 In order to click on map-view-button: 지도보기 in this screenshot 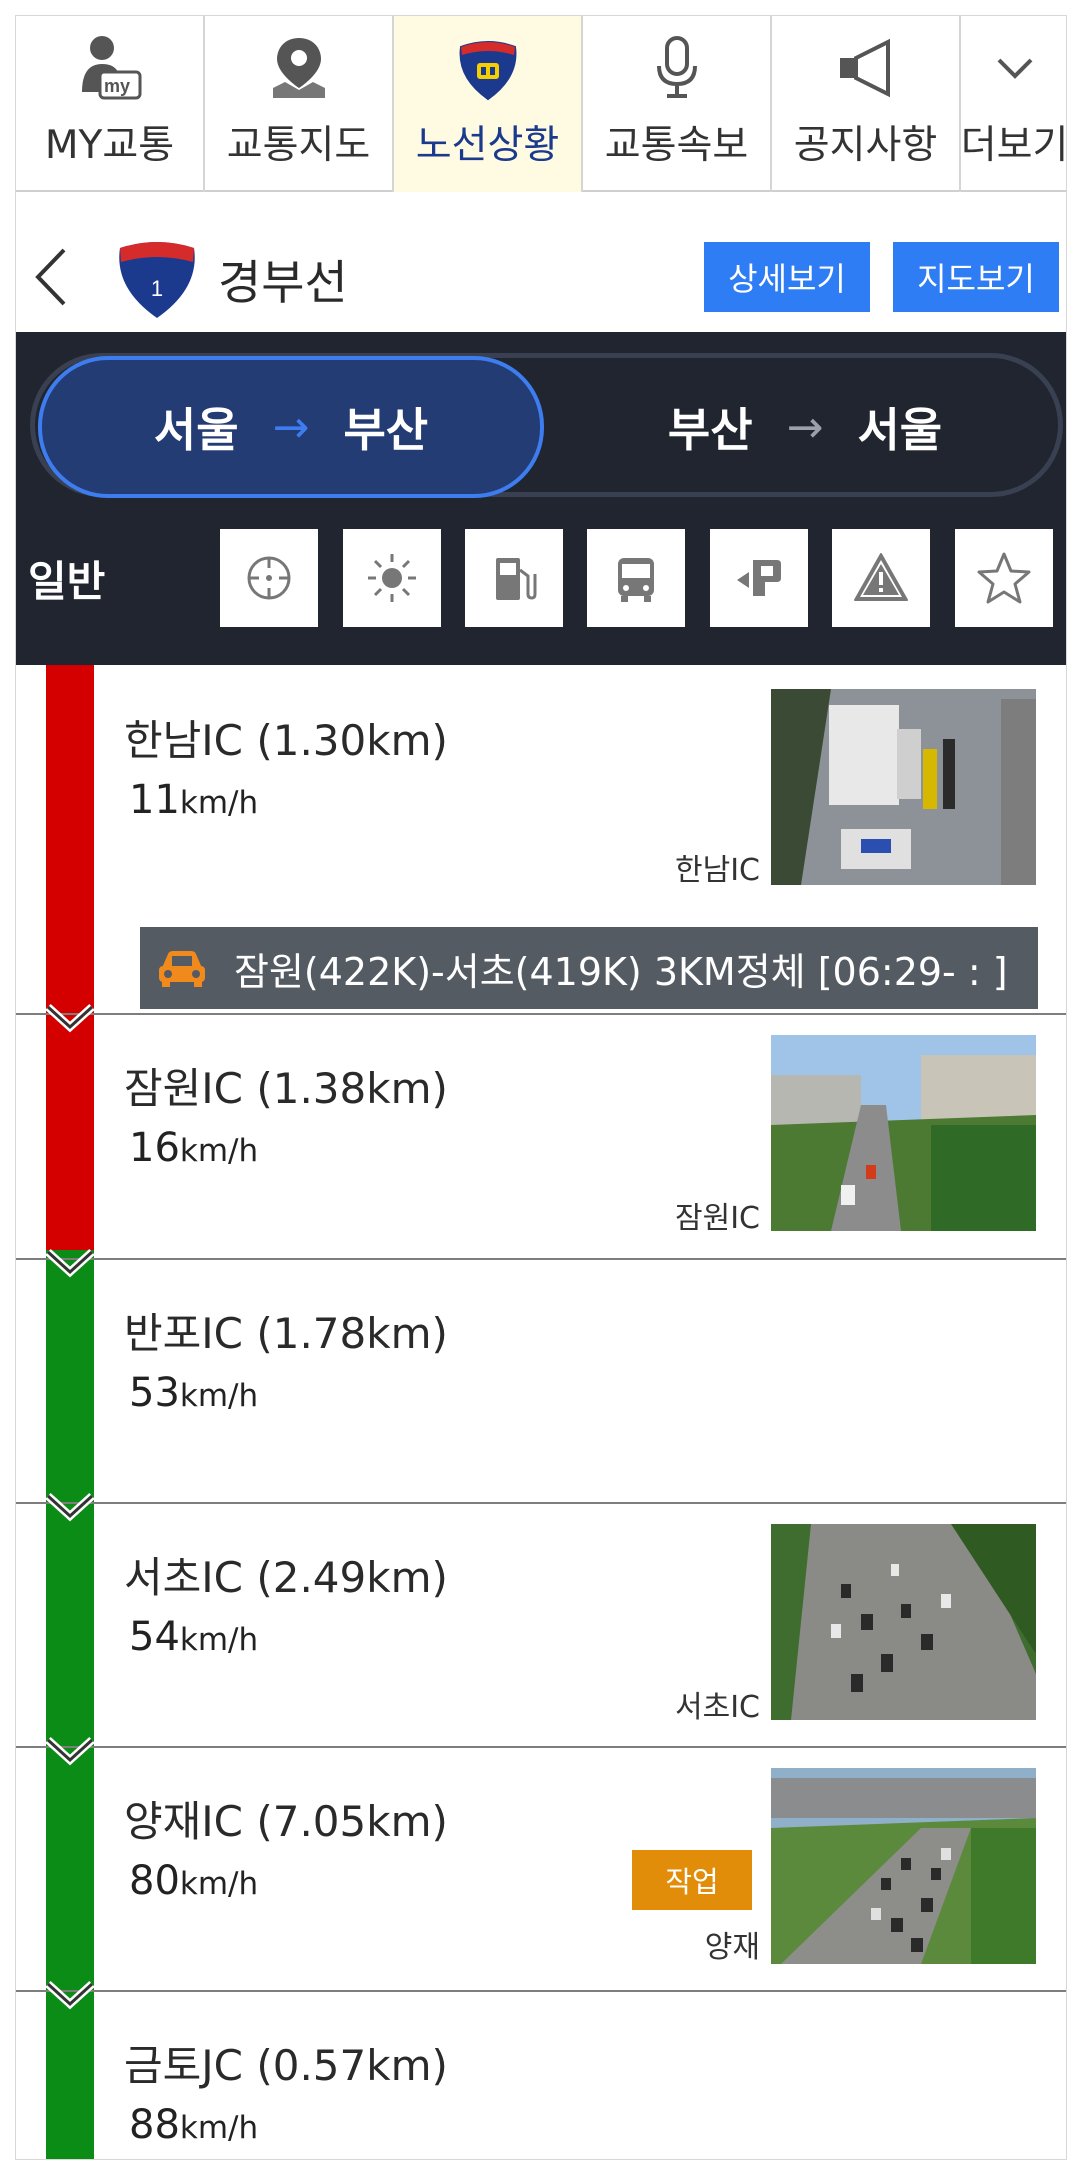, I will do `click(976, 277)`.